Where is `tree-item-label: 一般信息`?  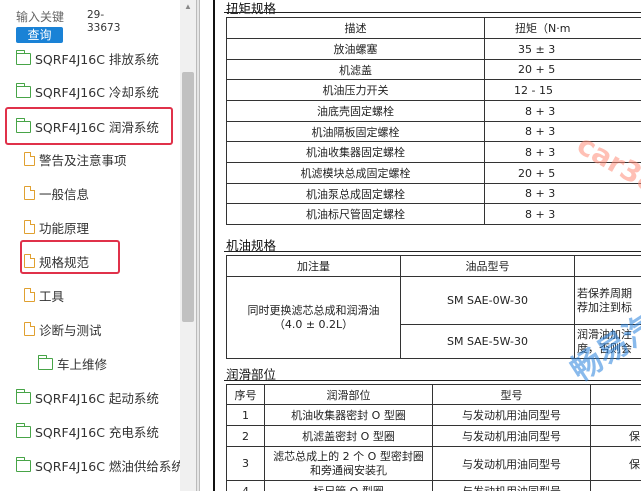
tree-item-label: 一般信息 is located at coordinates (64, 194).